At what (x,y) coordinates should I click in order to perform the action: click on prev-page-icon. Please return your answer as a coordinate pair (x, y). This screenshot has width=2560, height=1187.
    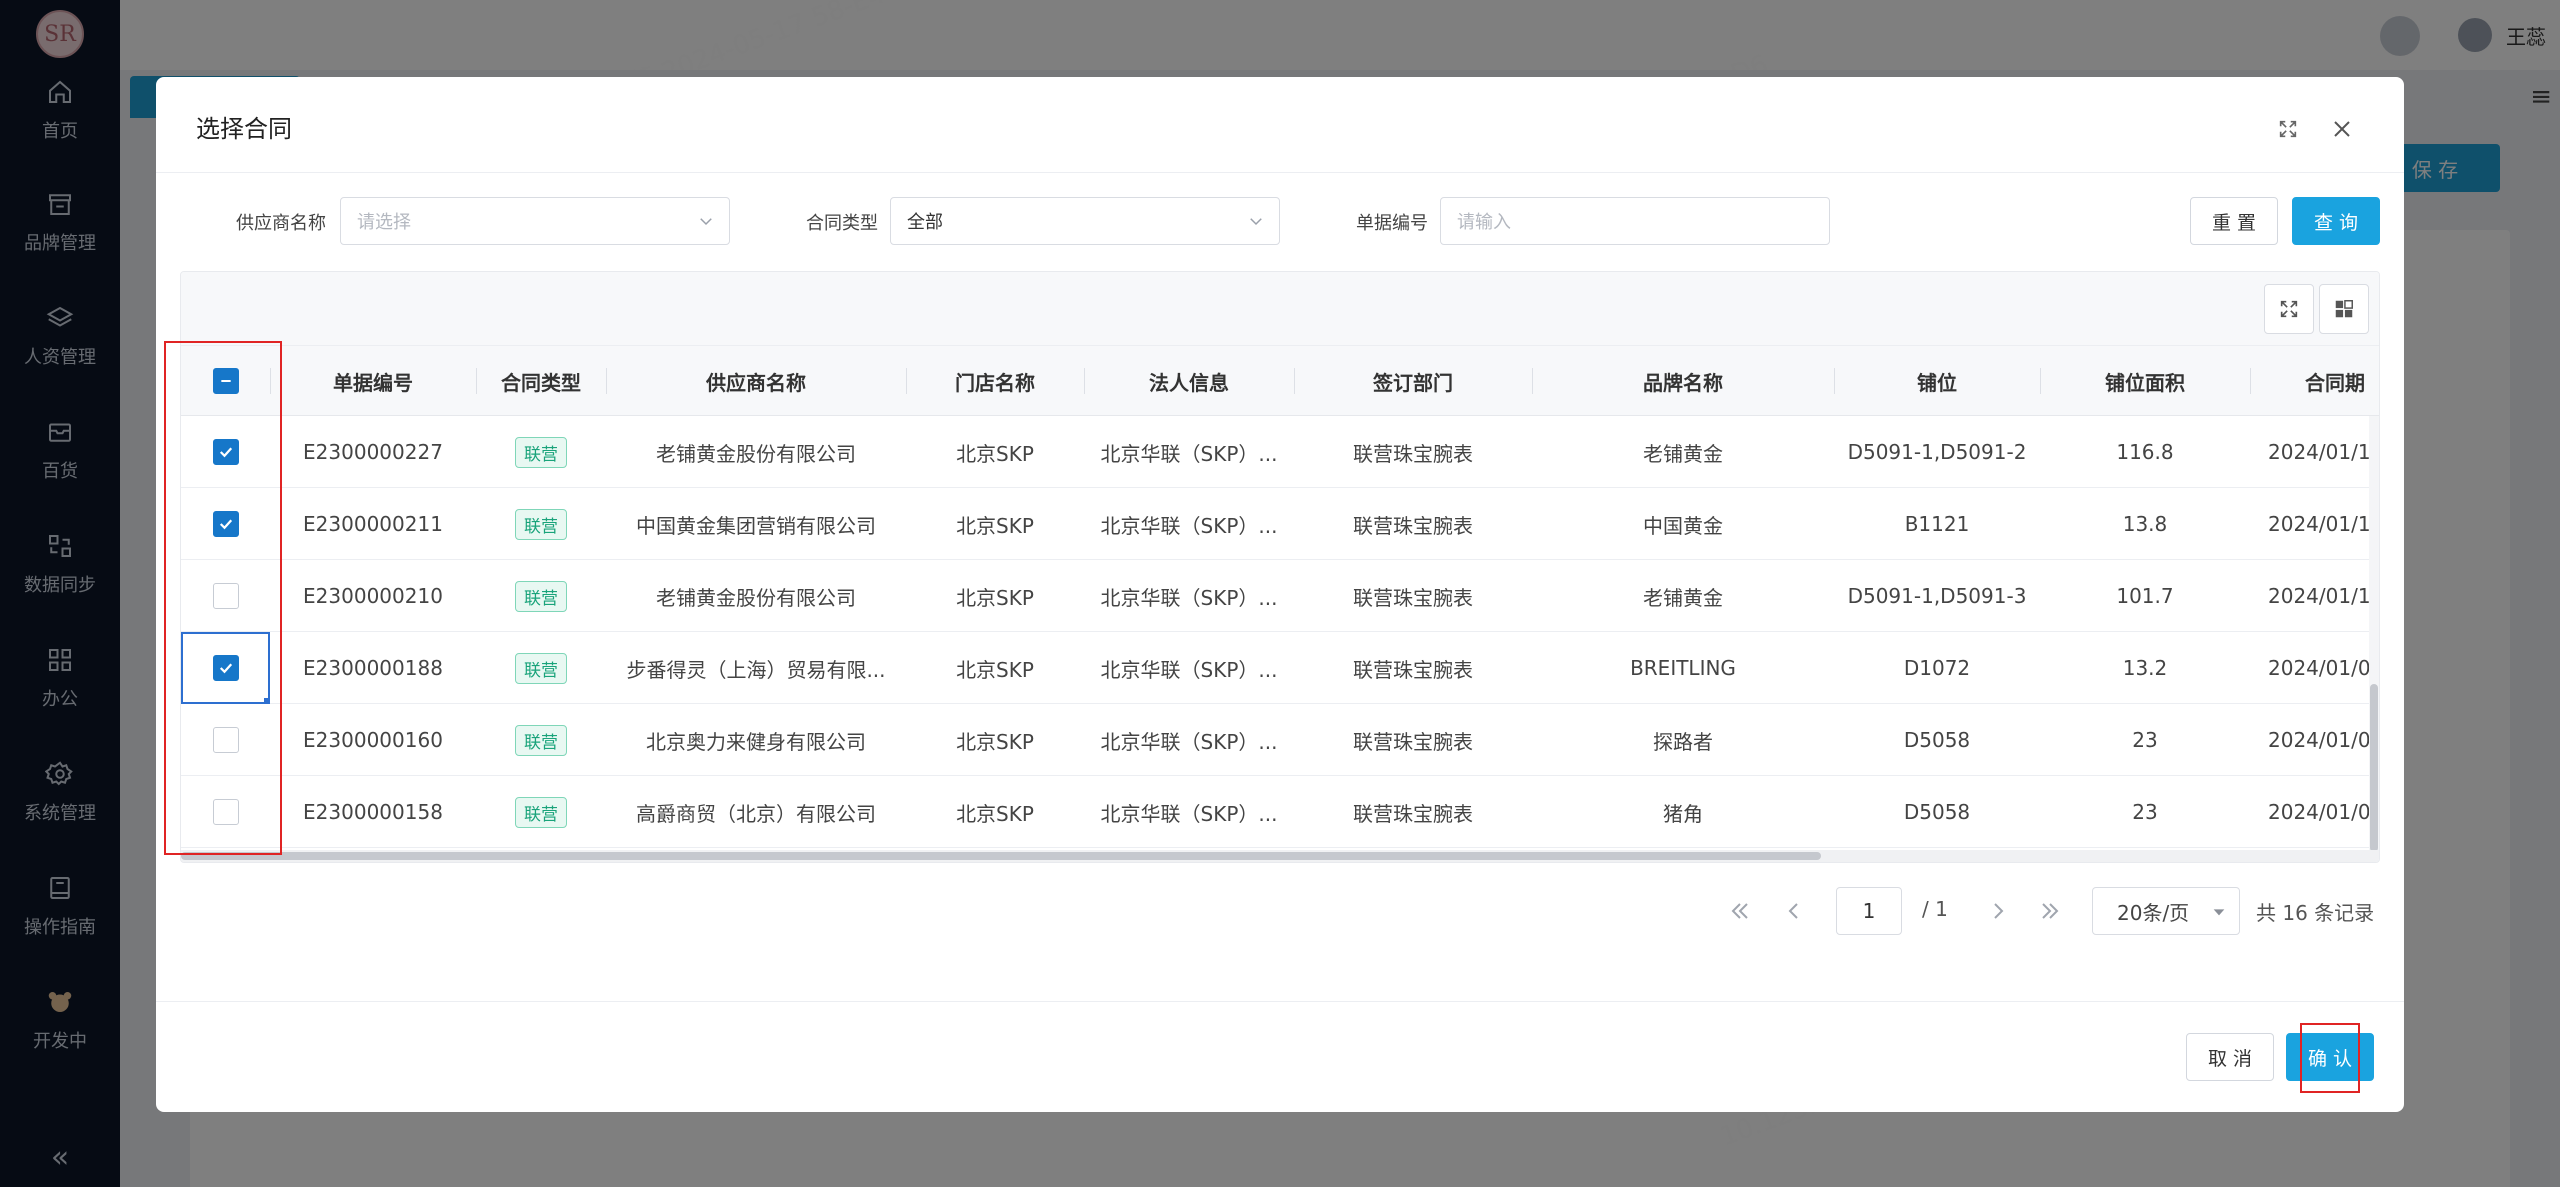
    Looking at the image, I should click on (1794, 911).